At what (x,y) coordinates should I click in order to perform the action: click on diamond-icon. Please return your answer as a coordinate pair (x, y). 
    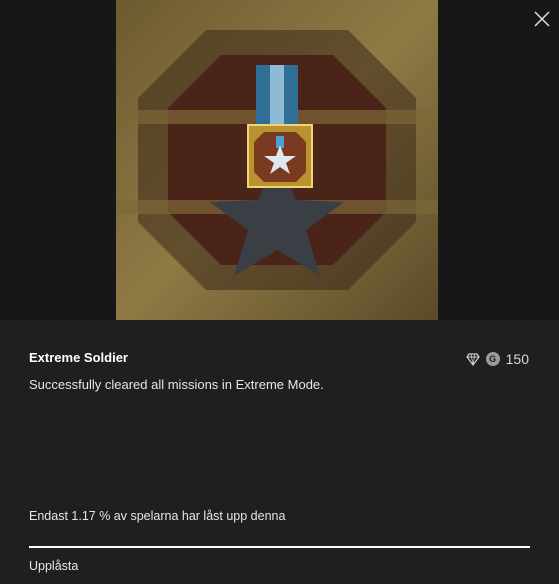
    Looking at the image, I should click on (472, 359).